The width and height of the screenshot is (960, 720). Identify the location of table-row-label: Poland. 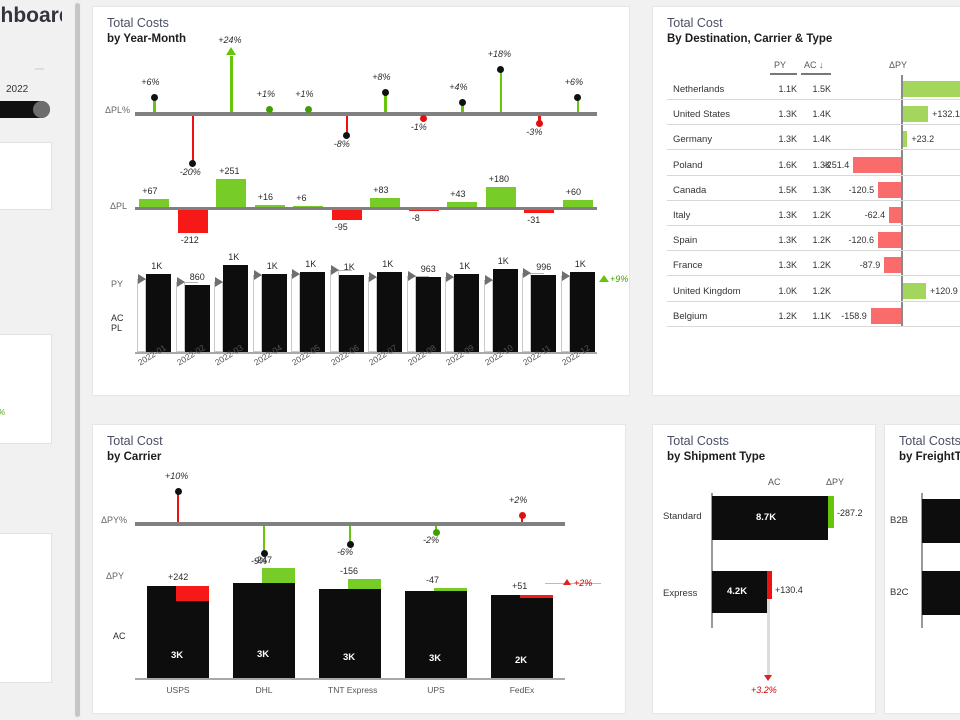
(688, 165).